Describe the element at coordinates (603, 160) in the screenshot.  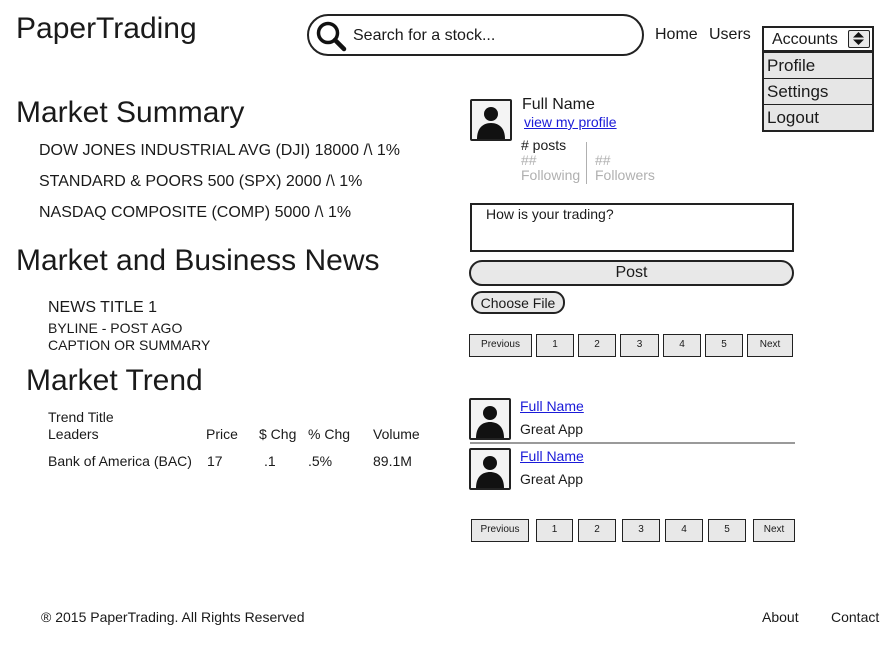
I see `followers-count: ##` at that location.